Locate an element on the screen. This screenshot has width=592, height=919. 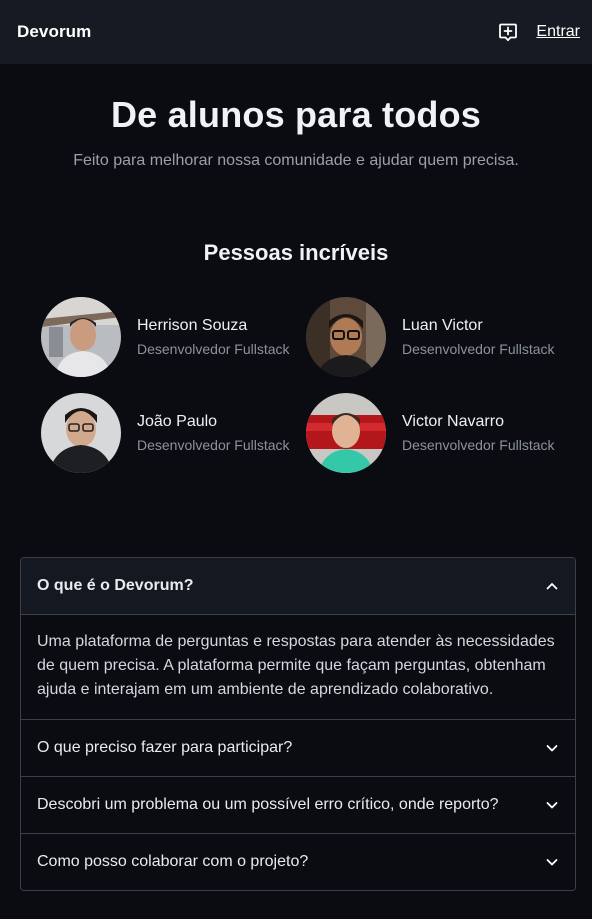
chevron-up-icon is located at coordinates (552, 586).